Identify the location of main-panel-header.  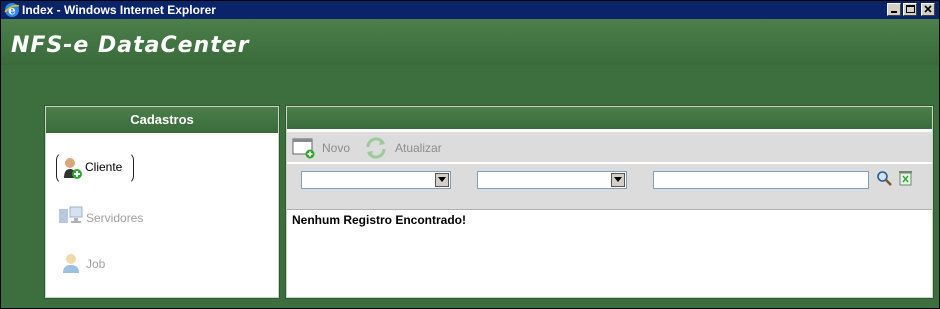
(609, 118).